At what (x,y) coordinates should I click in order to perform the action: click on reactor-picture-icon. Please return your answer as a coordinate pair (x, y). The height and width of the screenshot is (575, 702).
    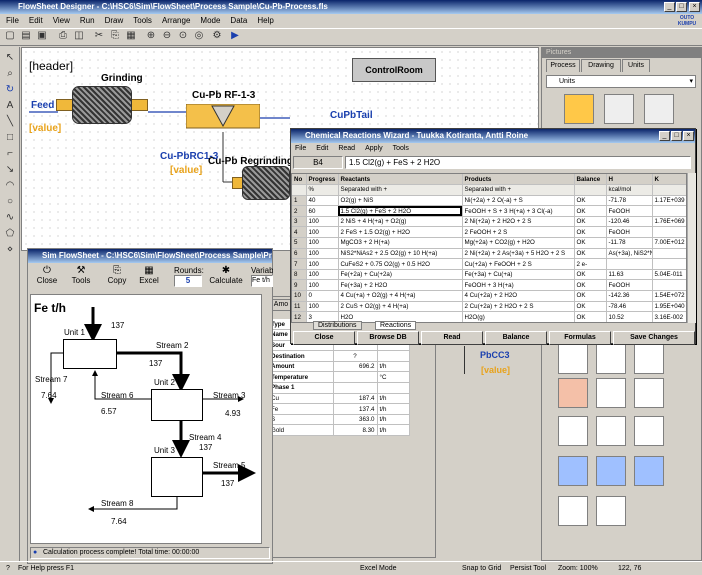
    Looking at the image, I should click on (611, 393).